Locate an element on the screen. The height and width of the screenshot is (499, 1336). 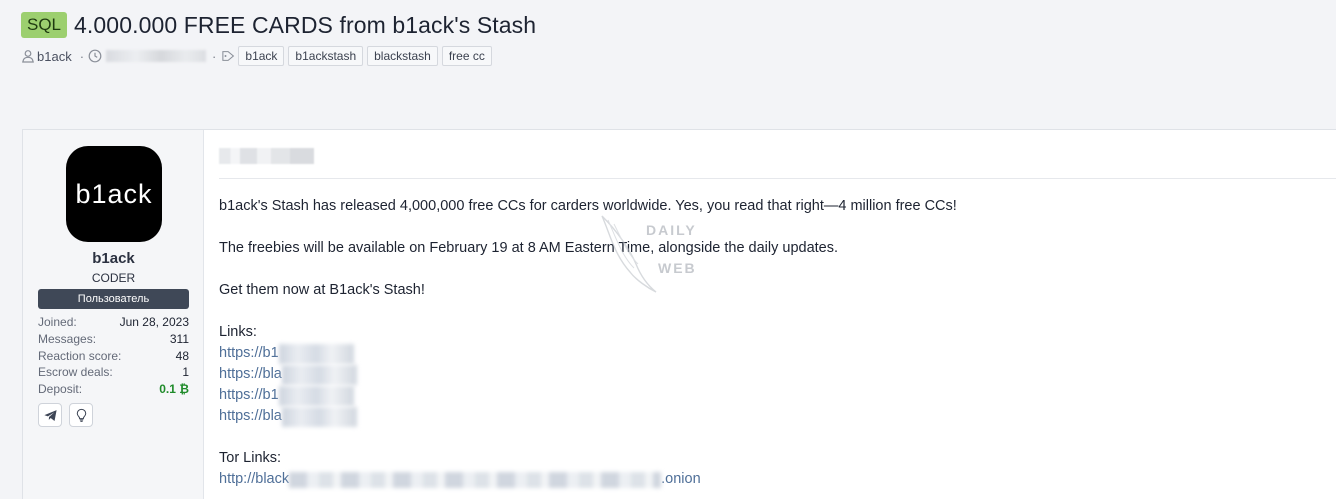
stat-label: Joined: is located at coordinates (57, 322).